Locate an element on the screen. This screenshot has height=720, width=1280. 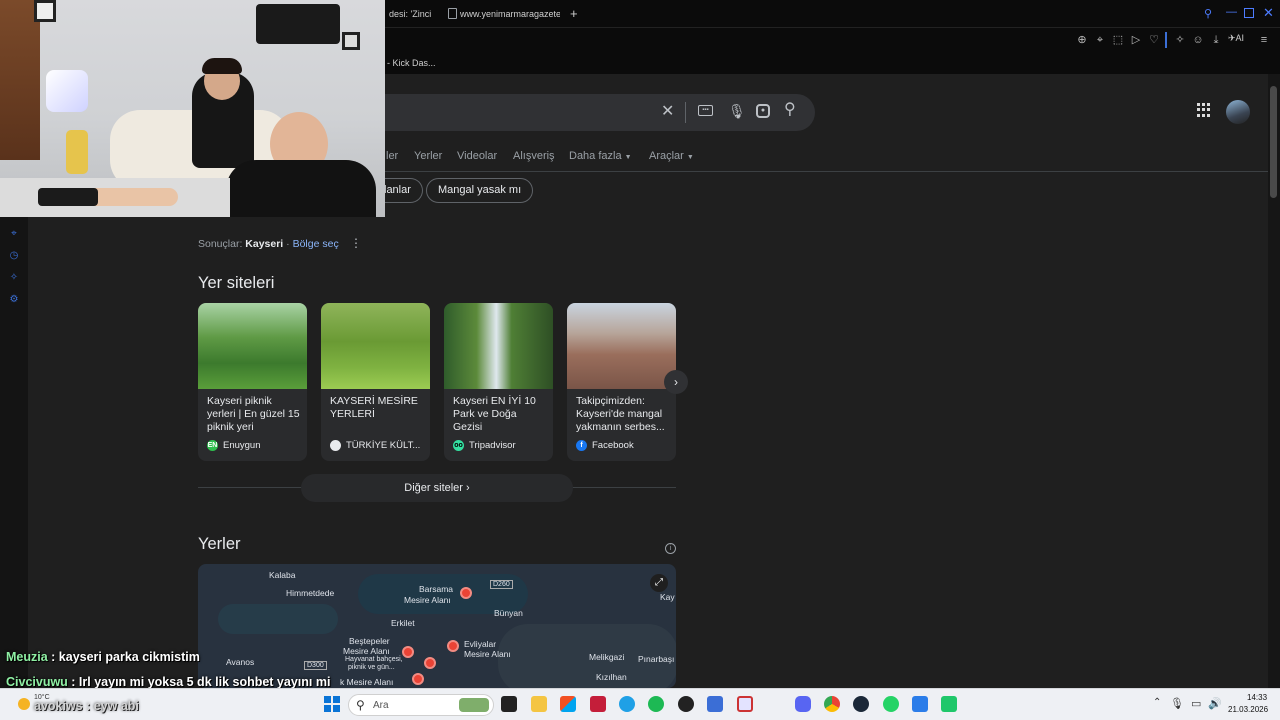
menu-icon: ≡ is located at coordinates (1264, 40).